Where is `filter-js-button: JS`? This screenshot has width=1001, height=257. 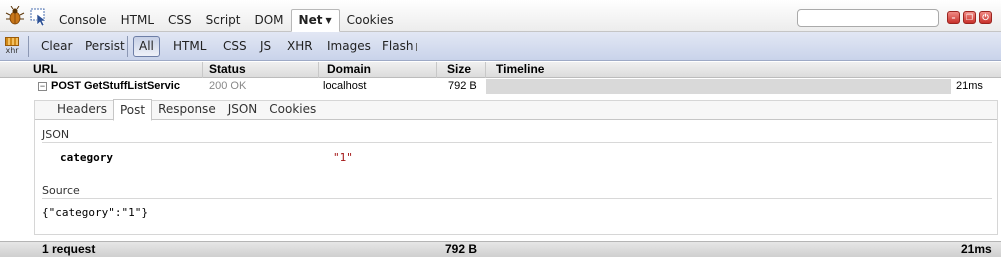 filter-js-button: JS is located at coordinates (265, 46).